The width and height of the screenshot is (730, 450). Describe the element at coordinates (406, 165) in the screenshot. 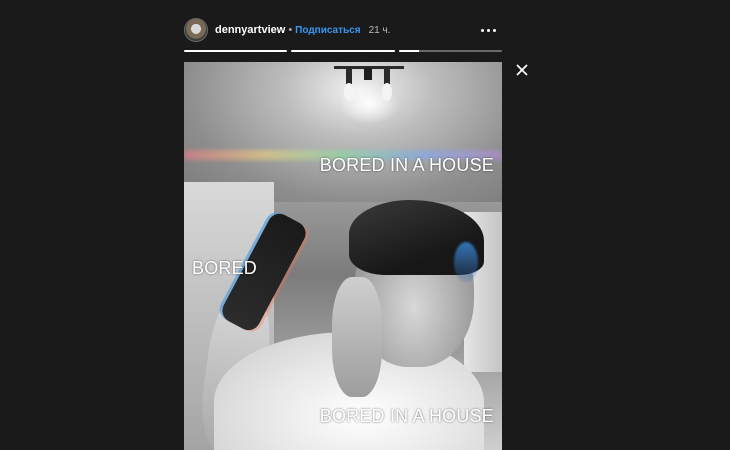

I see `caption-top: BORED IN A HOUSE` at that location.